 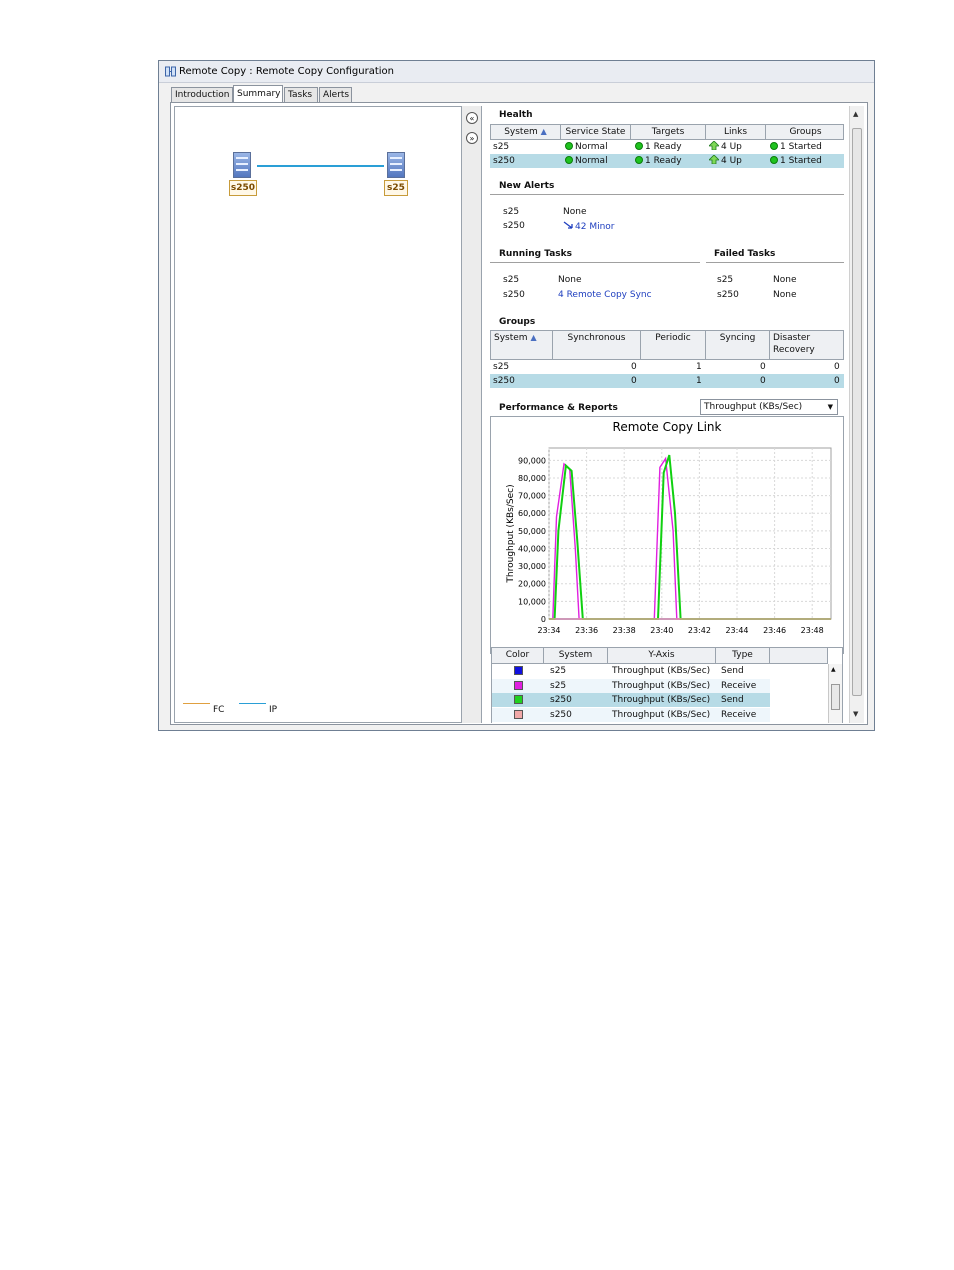 I want to click on y-axis-label: Throughput (KBs/Sec), so click(x=511, y=533).